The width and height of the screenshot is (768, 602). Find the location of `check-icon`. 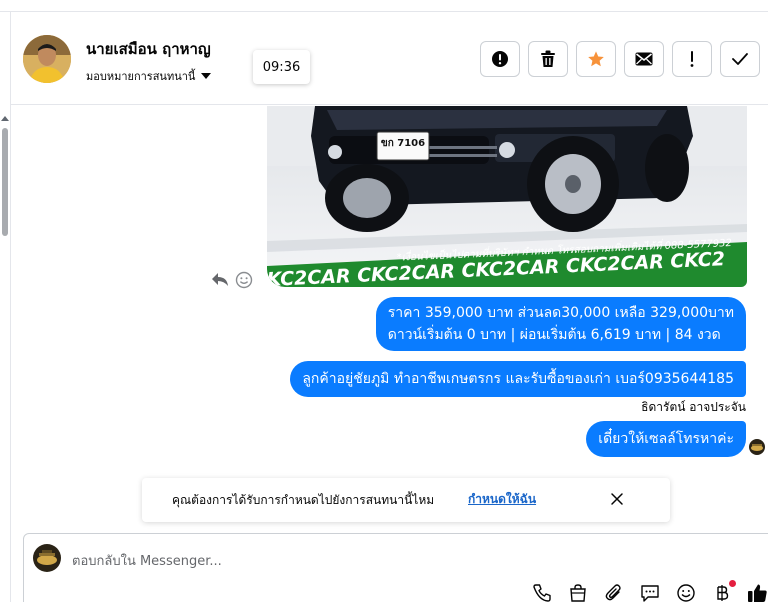

check-icon is located at coordinates (740, 59).